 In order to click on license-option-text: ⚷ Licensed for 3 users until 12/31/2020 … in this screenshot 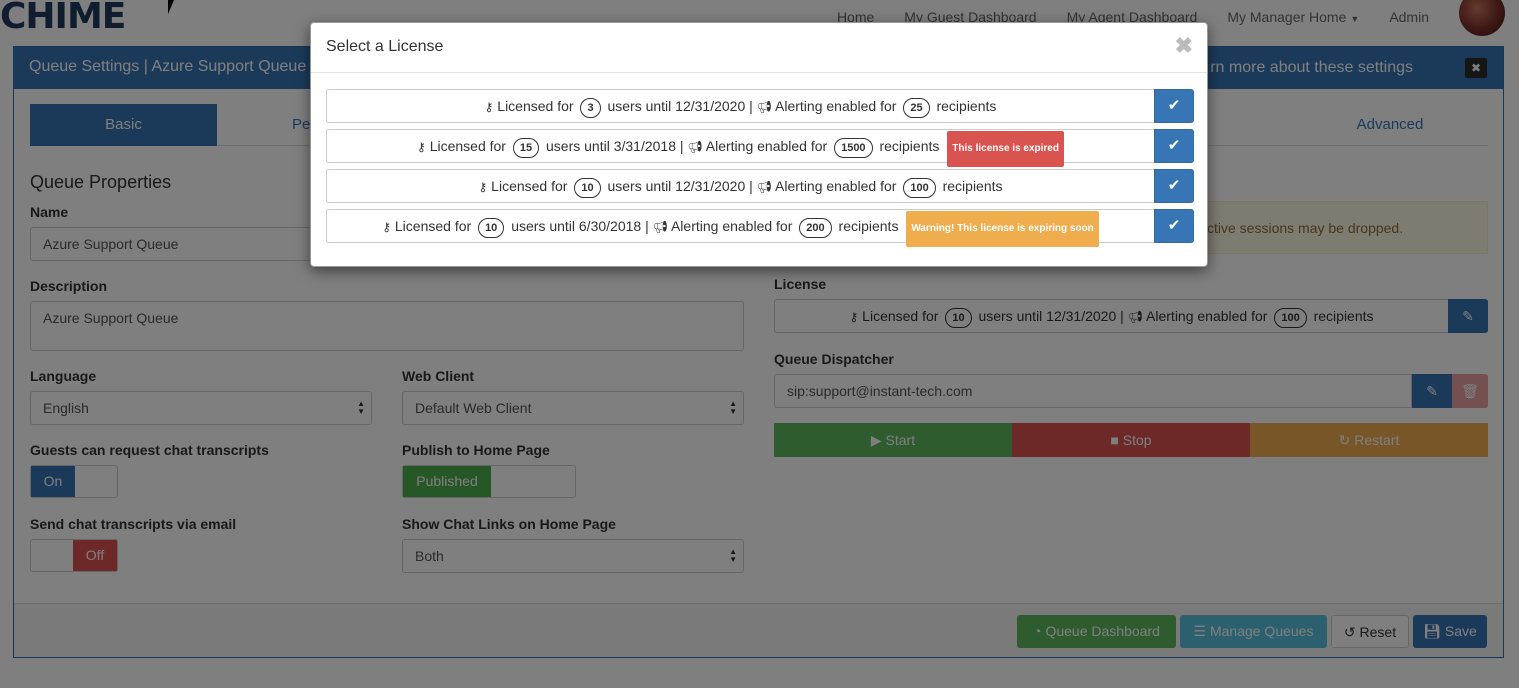, I will do `click(740, 106)`.